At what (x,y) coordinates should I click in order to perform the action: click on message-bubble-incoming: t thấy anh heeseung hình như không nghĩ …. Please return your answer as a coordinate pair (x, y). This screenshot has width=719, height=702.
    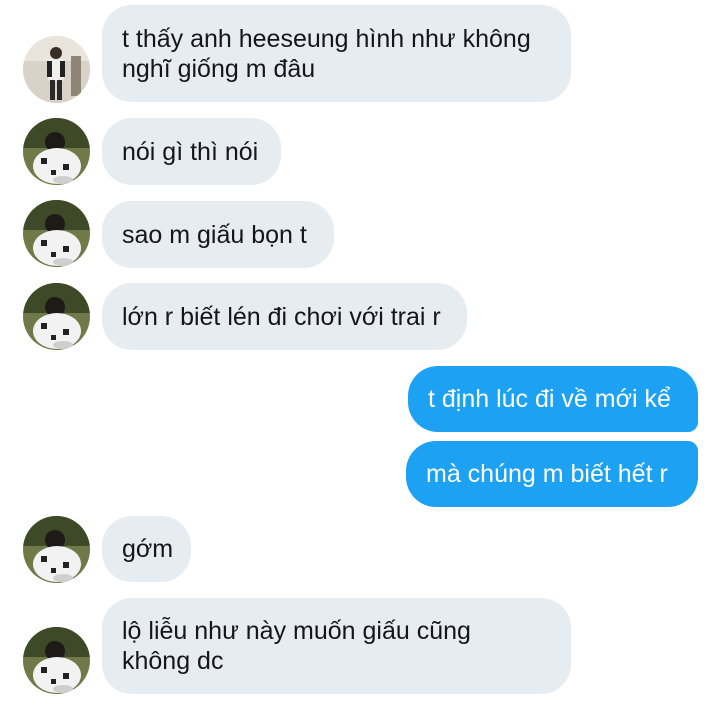
    Looking at the image, I should click on (336, 53).